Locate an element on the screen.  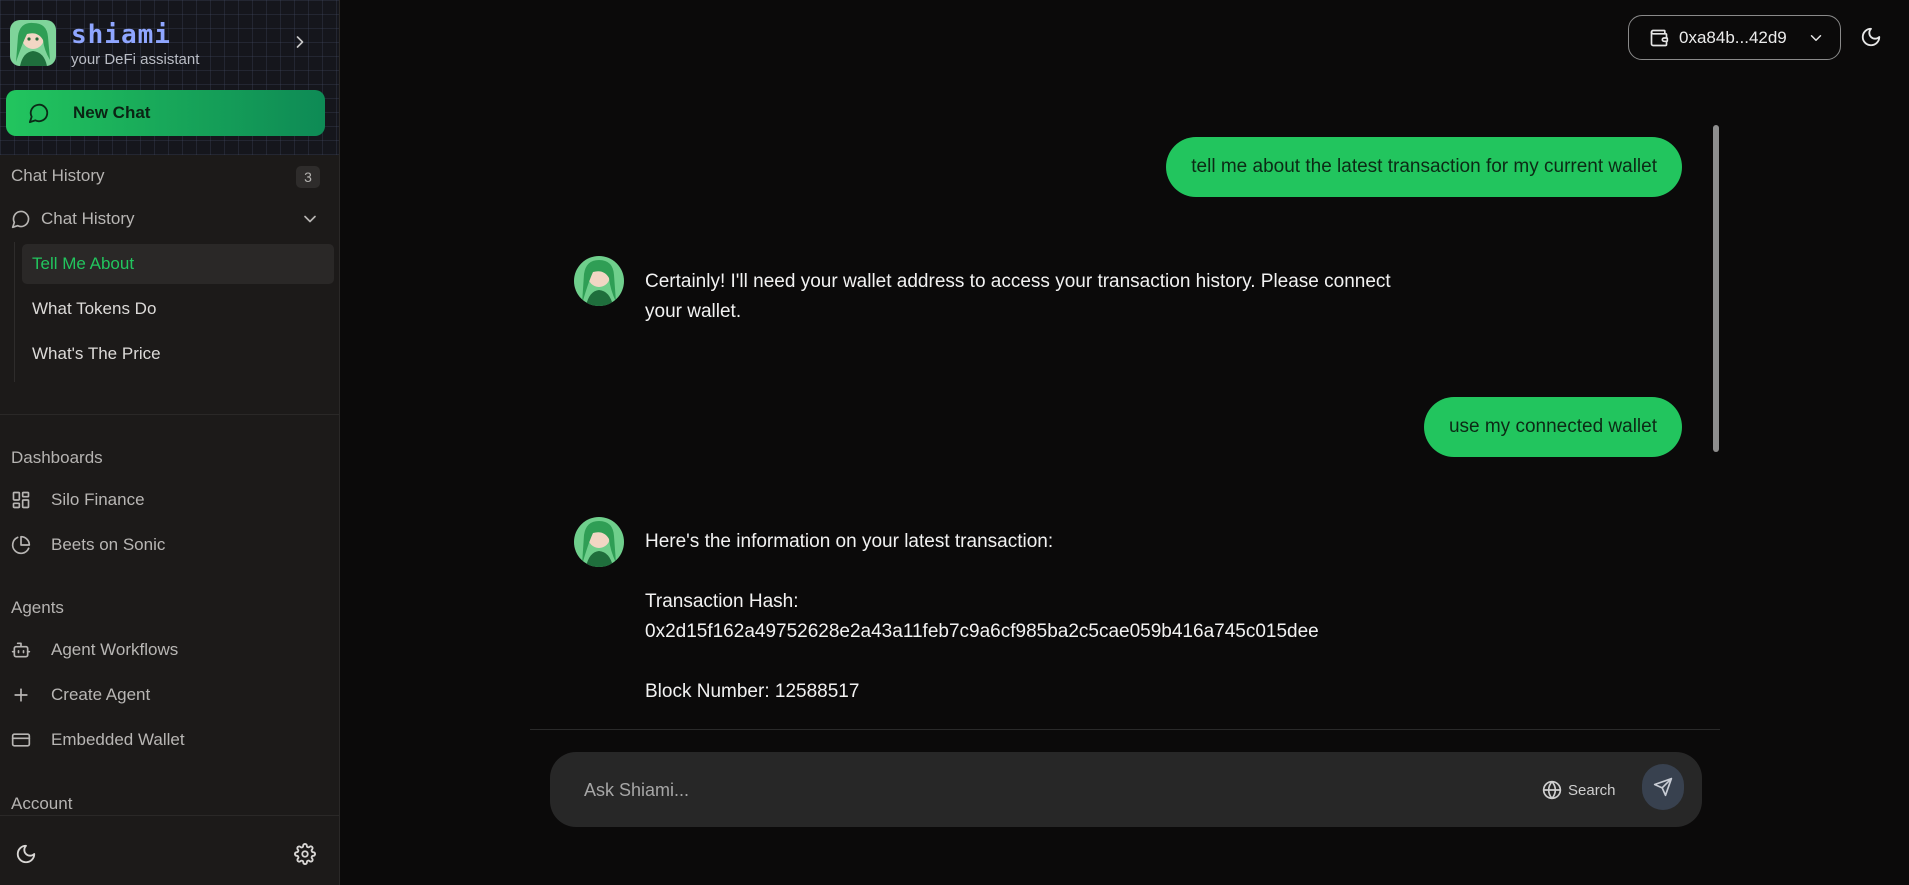
search-toggle-button: Search is located at coordinates (1579, 790).